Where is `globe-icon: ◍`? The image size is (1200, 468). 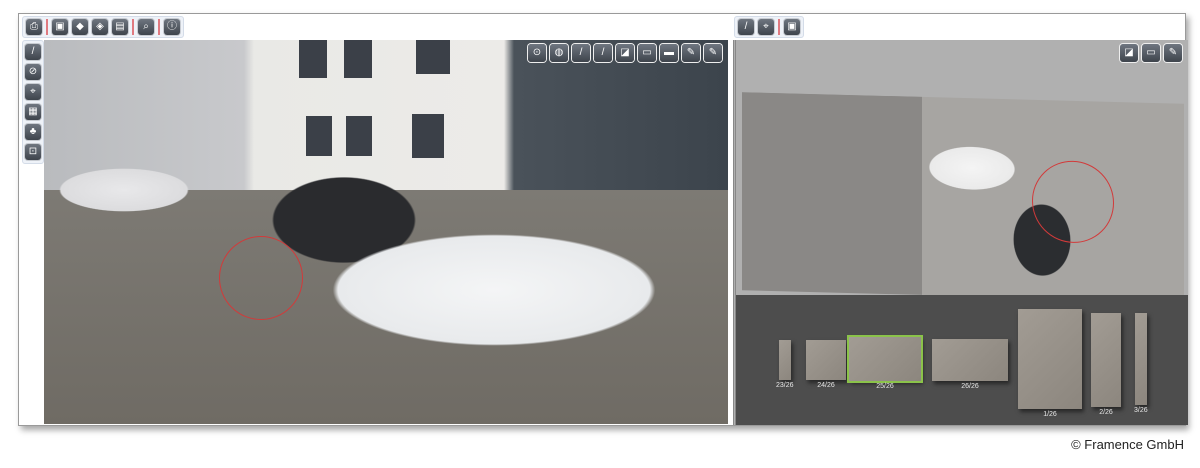
globe-icon: ◍ is located at coordinates (559, 53).